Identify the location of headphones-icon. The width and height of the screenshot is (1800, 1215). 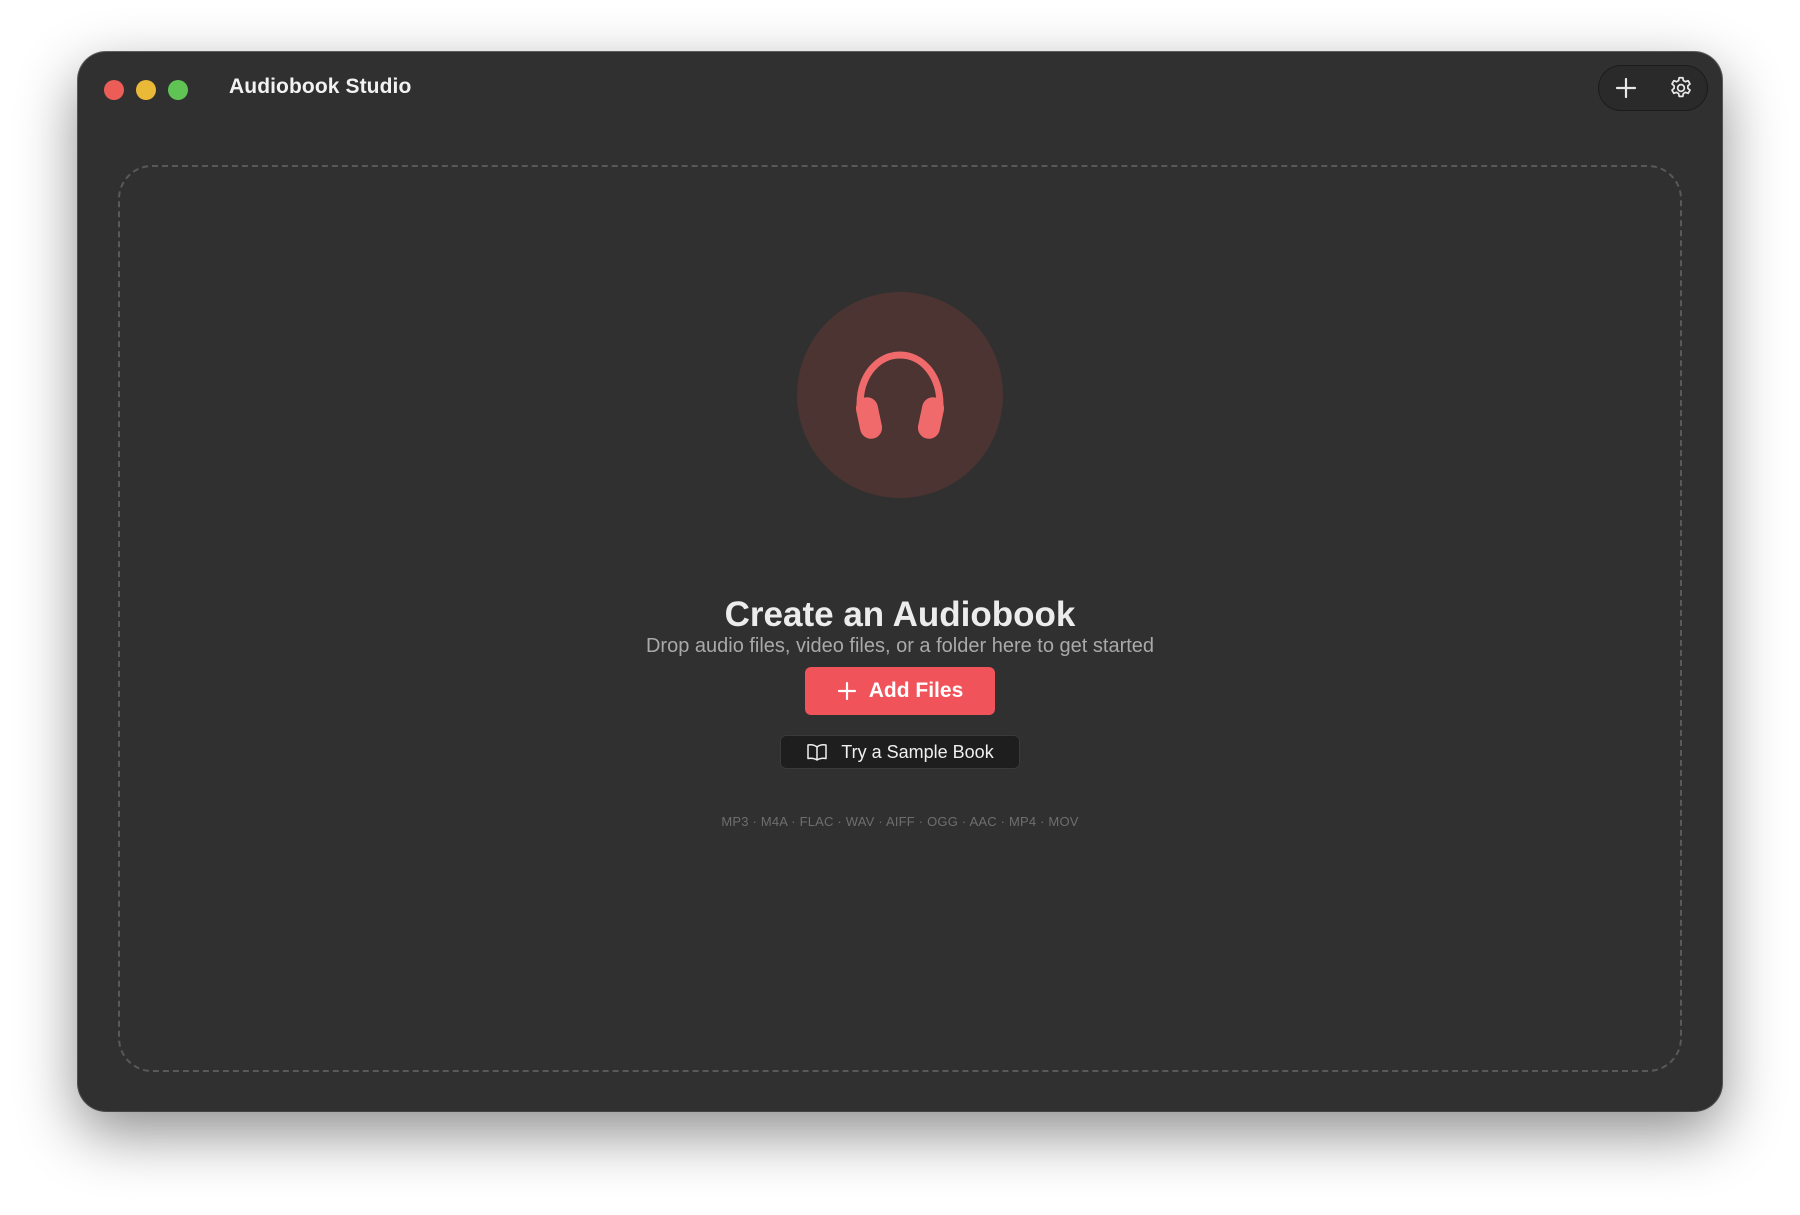
(900, 395).